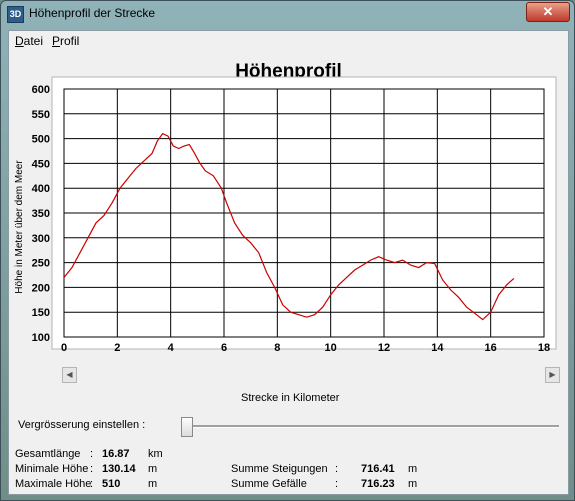 This screenshot has width=575, height=501. I want to click on x-tick-label: 8, so click(277, 348).